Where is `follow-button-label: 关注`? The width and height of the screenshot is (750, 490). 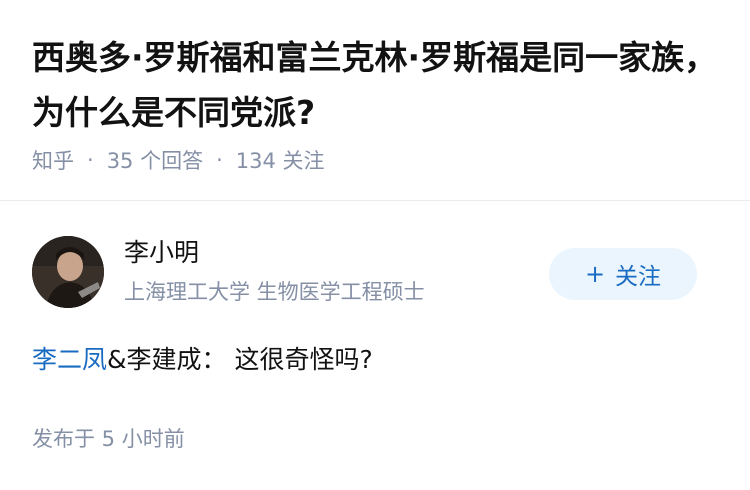
follow-button-label: 关注 is located at coordinates (638, 277).